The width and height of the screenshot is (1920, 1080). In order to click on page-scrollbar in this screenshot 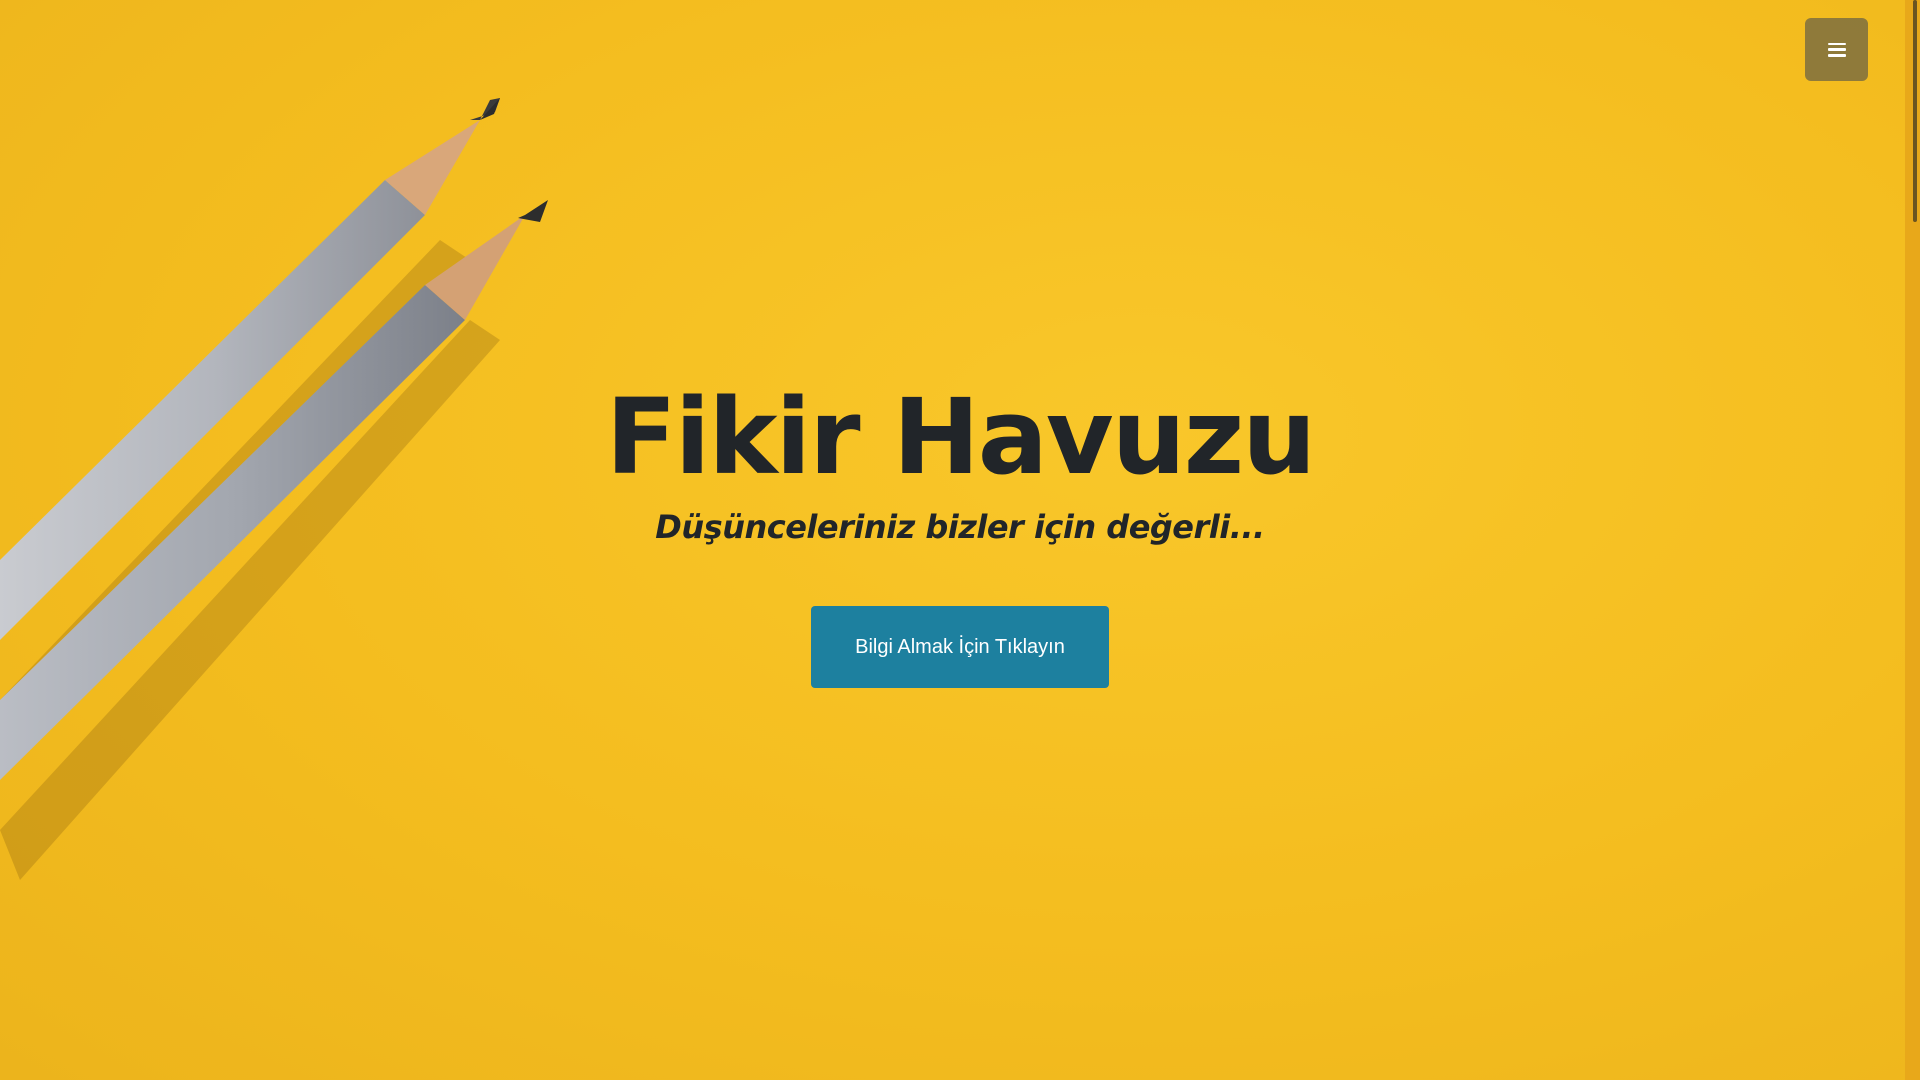, I will do `click(1912, 540)`.